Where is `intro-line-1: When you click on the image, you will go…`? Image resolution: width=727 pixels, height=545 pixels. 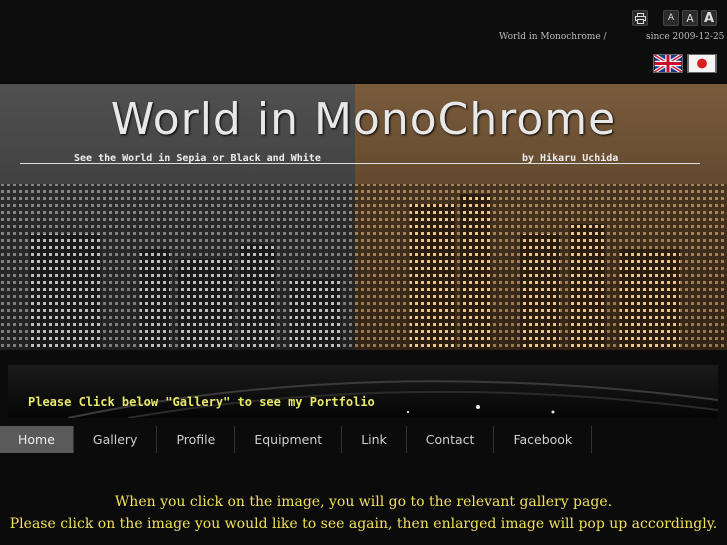
intro-line-1: When you click on the image, you will go… is located at coordinates (363, 502).